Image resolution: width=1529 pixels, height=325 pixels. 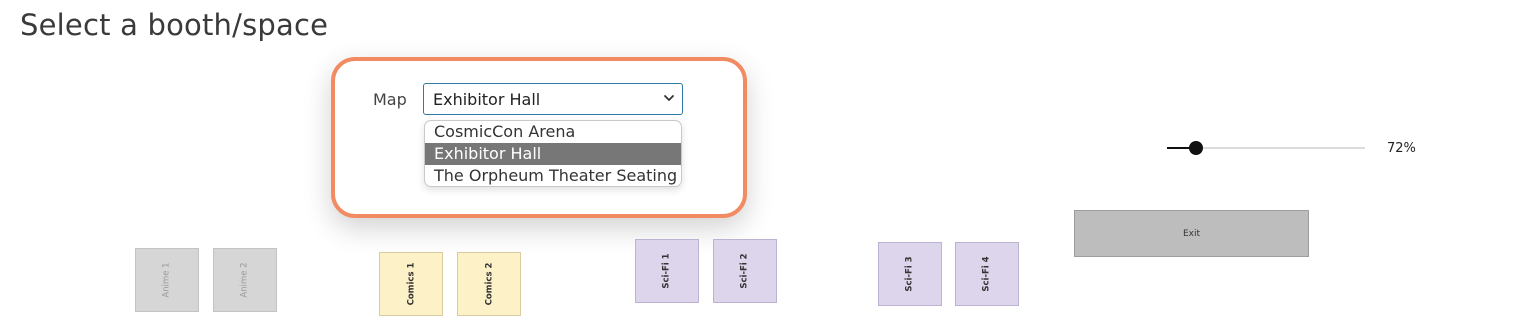 What do you see at coordinates (1196, 148) in the screenshot?
I see `zoom-slider-thumb` at bounding box center [1196, 148].